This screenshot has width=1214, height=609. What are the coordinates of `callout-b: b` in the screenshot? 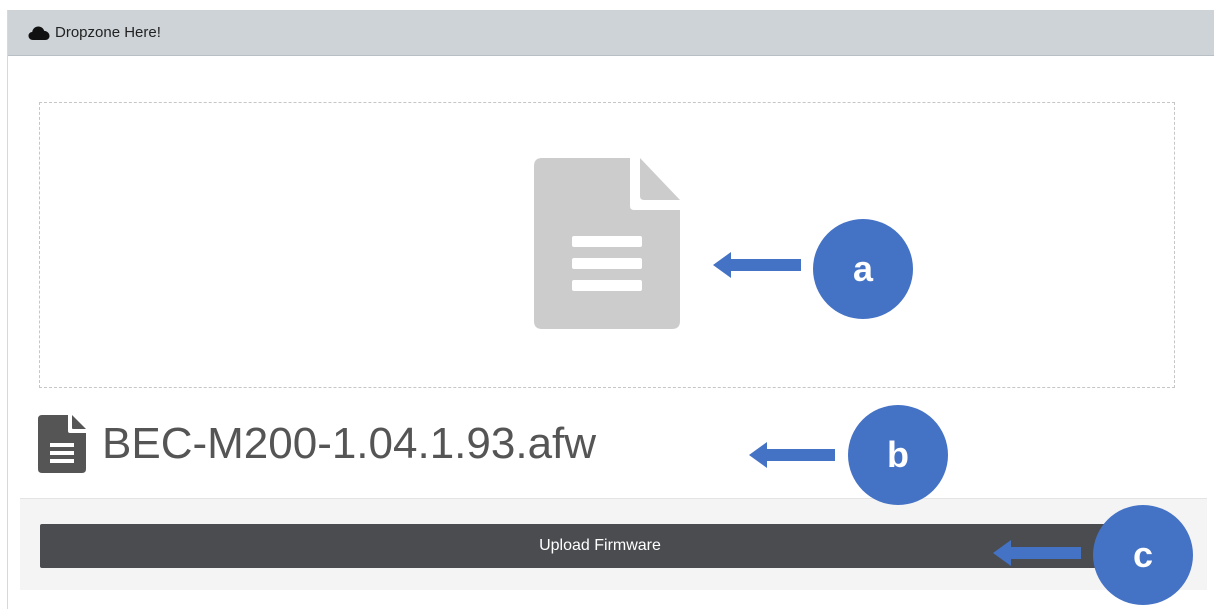 It's located at (898, 455).